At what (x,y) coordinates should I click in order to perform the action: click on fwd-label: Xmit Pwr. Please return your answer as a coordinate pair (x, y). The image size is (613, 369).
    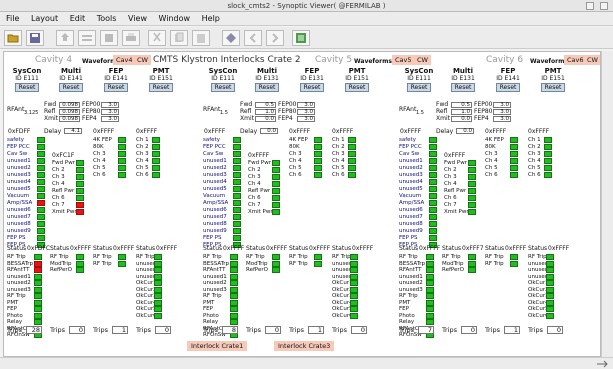
    Looking at the image, I should click on (260, 212).